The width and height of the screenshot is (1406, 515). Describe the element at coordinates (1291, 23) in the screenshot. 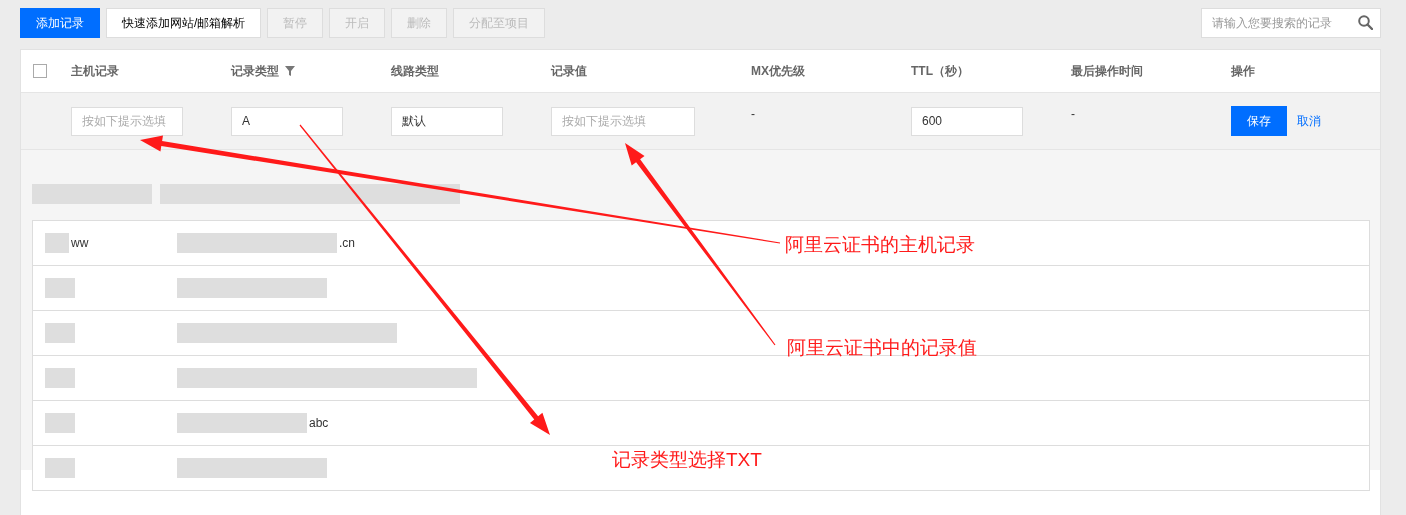

I see `search-field: 请输入您要搜索的记录` at that location.